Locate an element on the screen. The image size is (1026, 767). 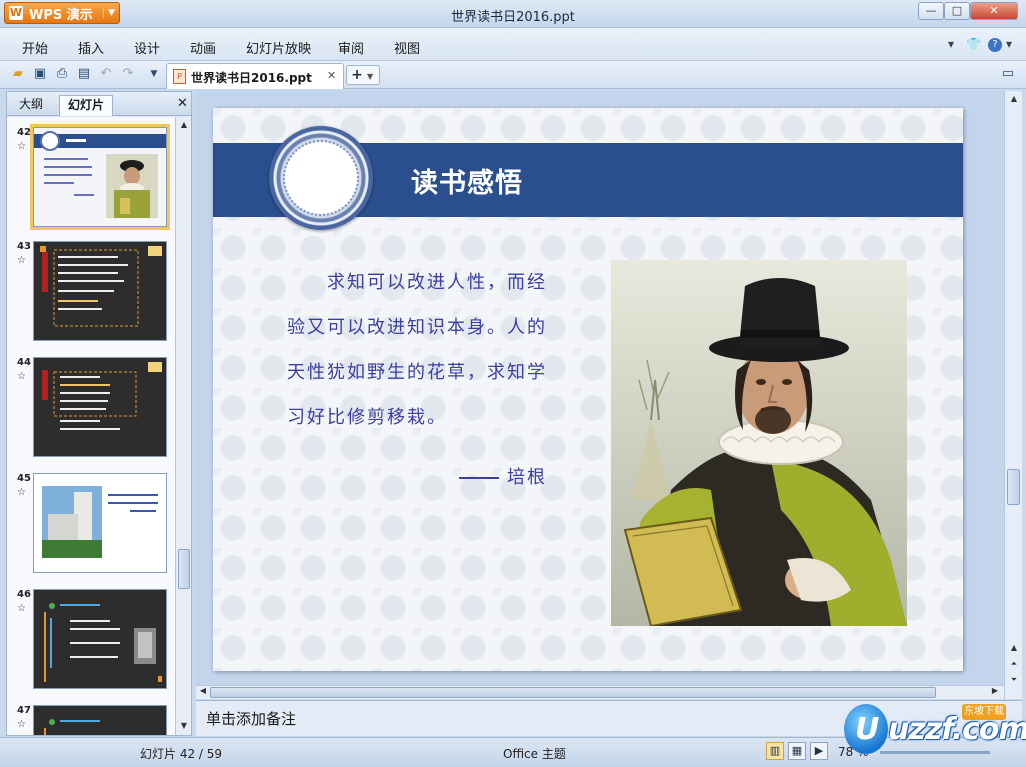
previous-slide-icon: ⏶ is located at coordinates (1014, 664).